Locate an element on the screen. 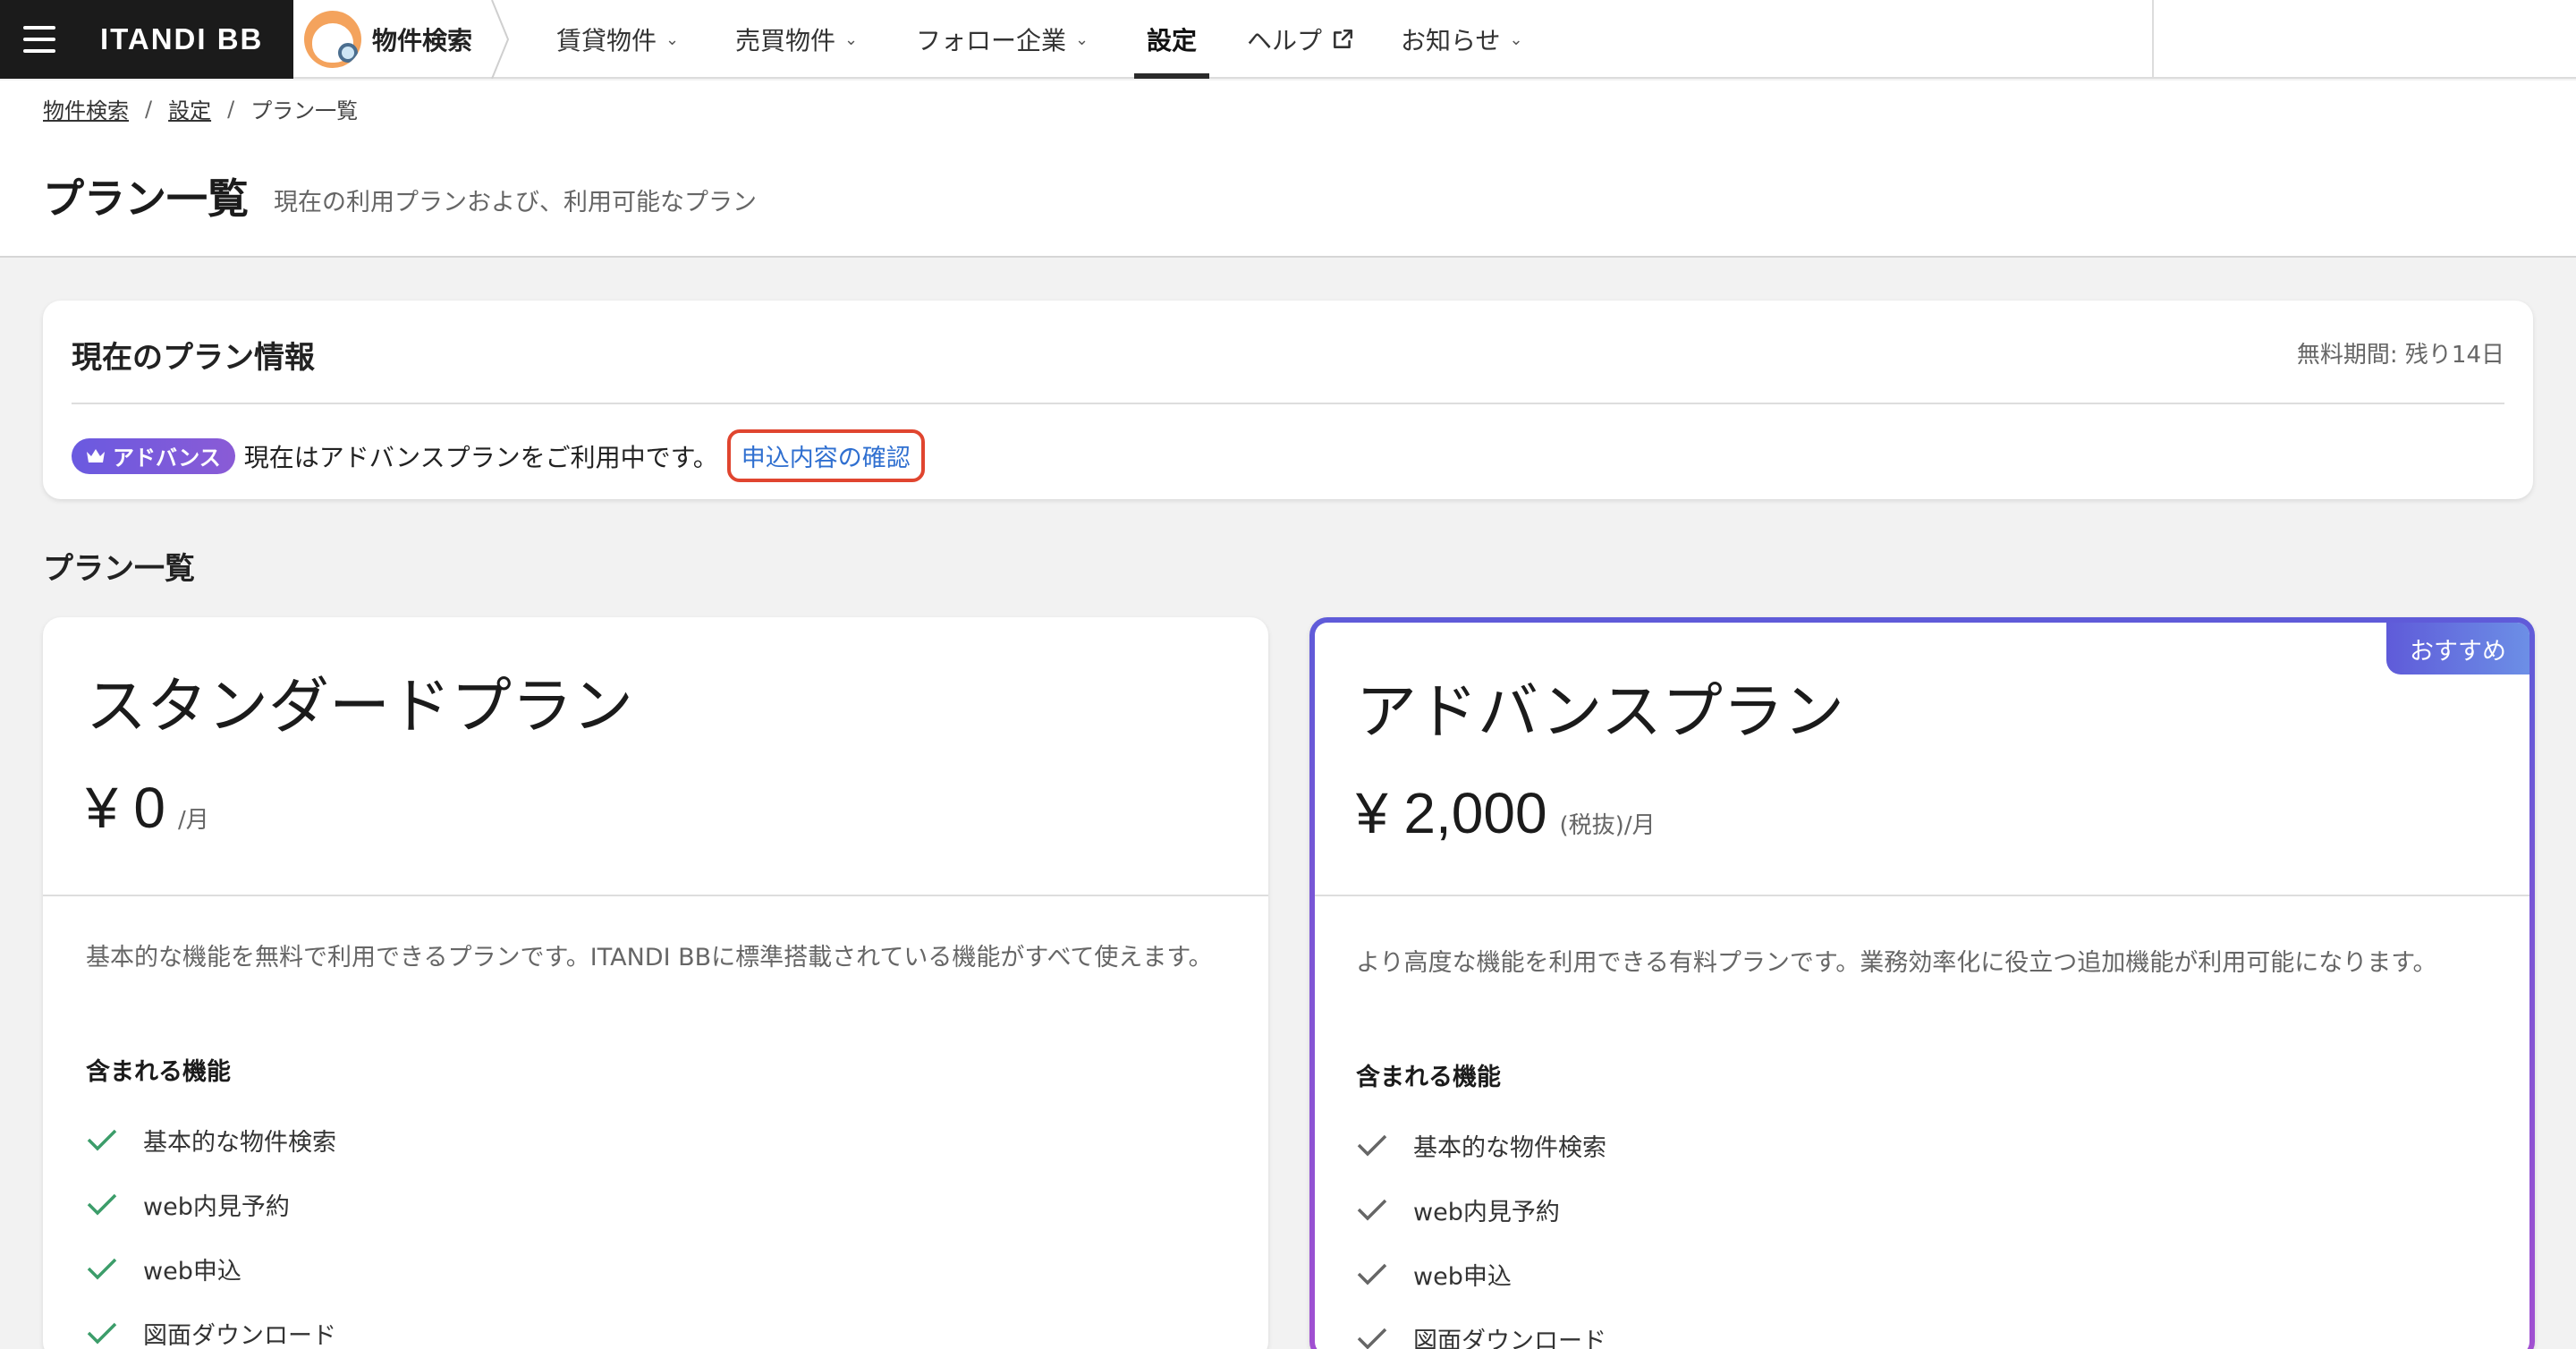 This screenshot has height=1349, width=2576. plan-name: スタンダードプラン is located at coordinates (360, 707).